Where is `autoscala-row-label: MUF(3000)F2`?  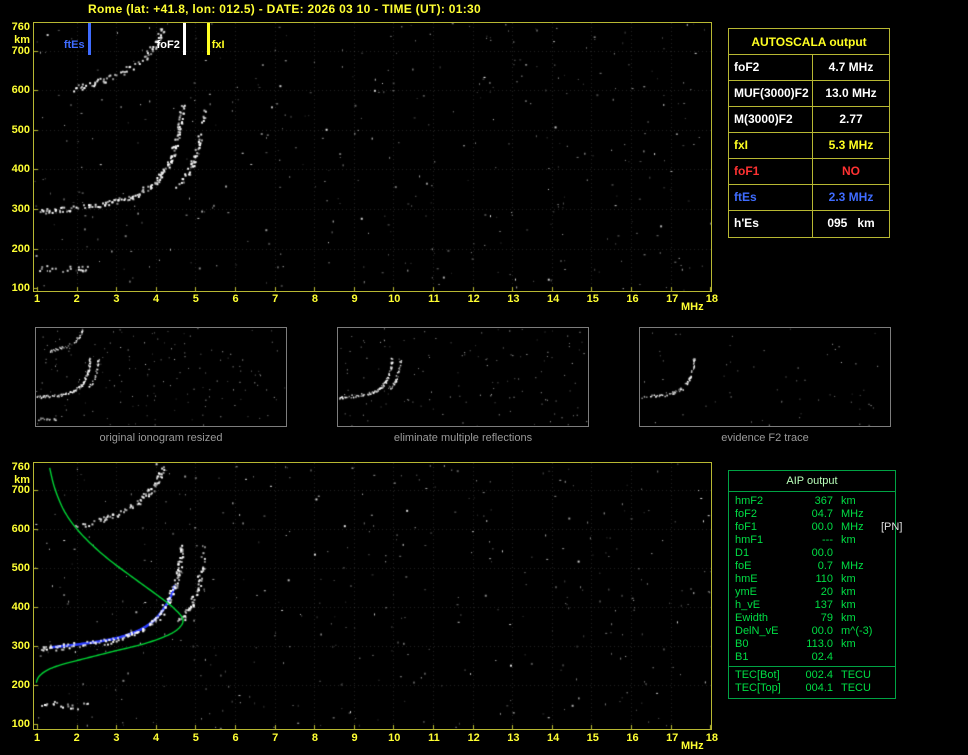 autoscala-row-label: MUF(3000)F2 is located at coordinates (771, 93).